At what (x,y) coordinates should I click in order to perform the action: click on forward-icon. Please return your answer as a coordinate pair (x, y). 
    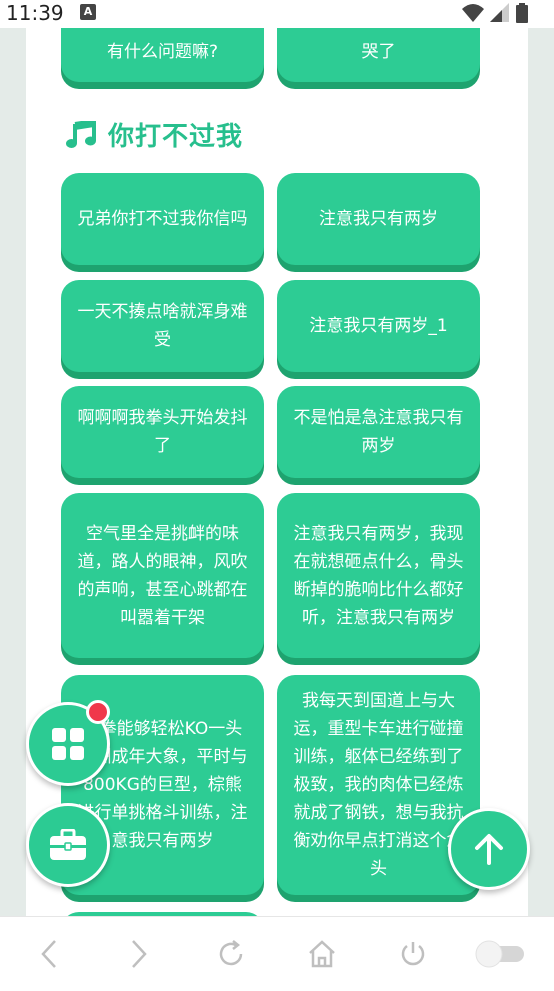
    Looking at the image, I should click on (139, 954).